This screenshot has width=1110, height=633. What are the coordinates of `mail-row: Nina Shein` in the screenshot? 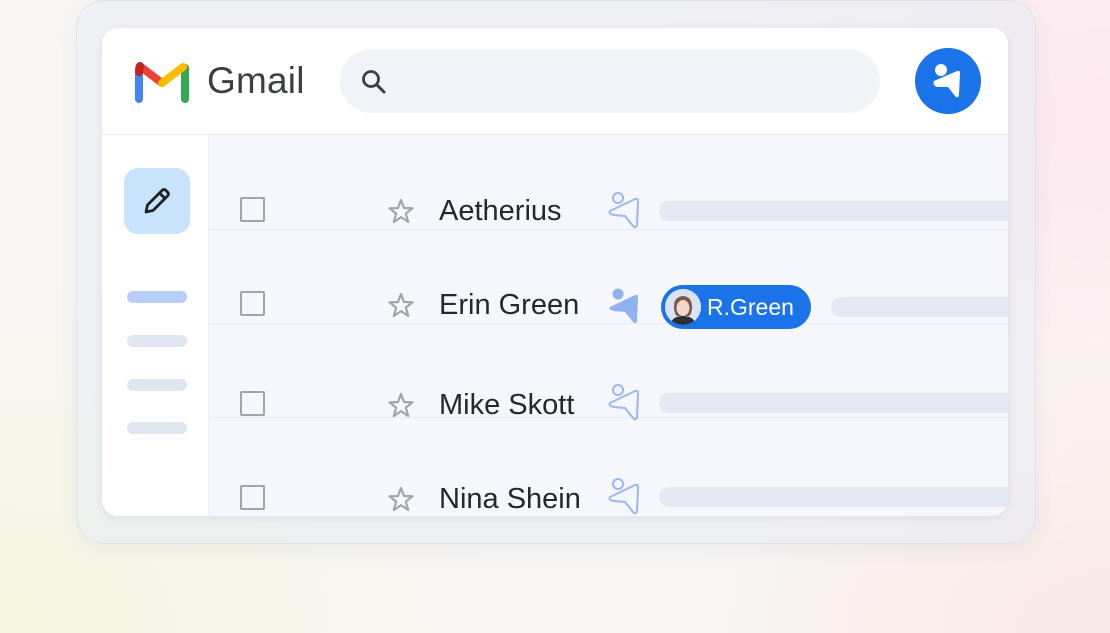 It's located at (608, 466).